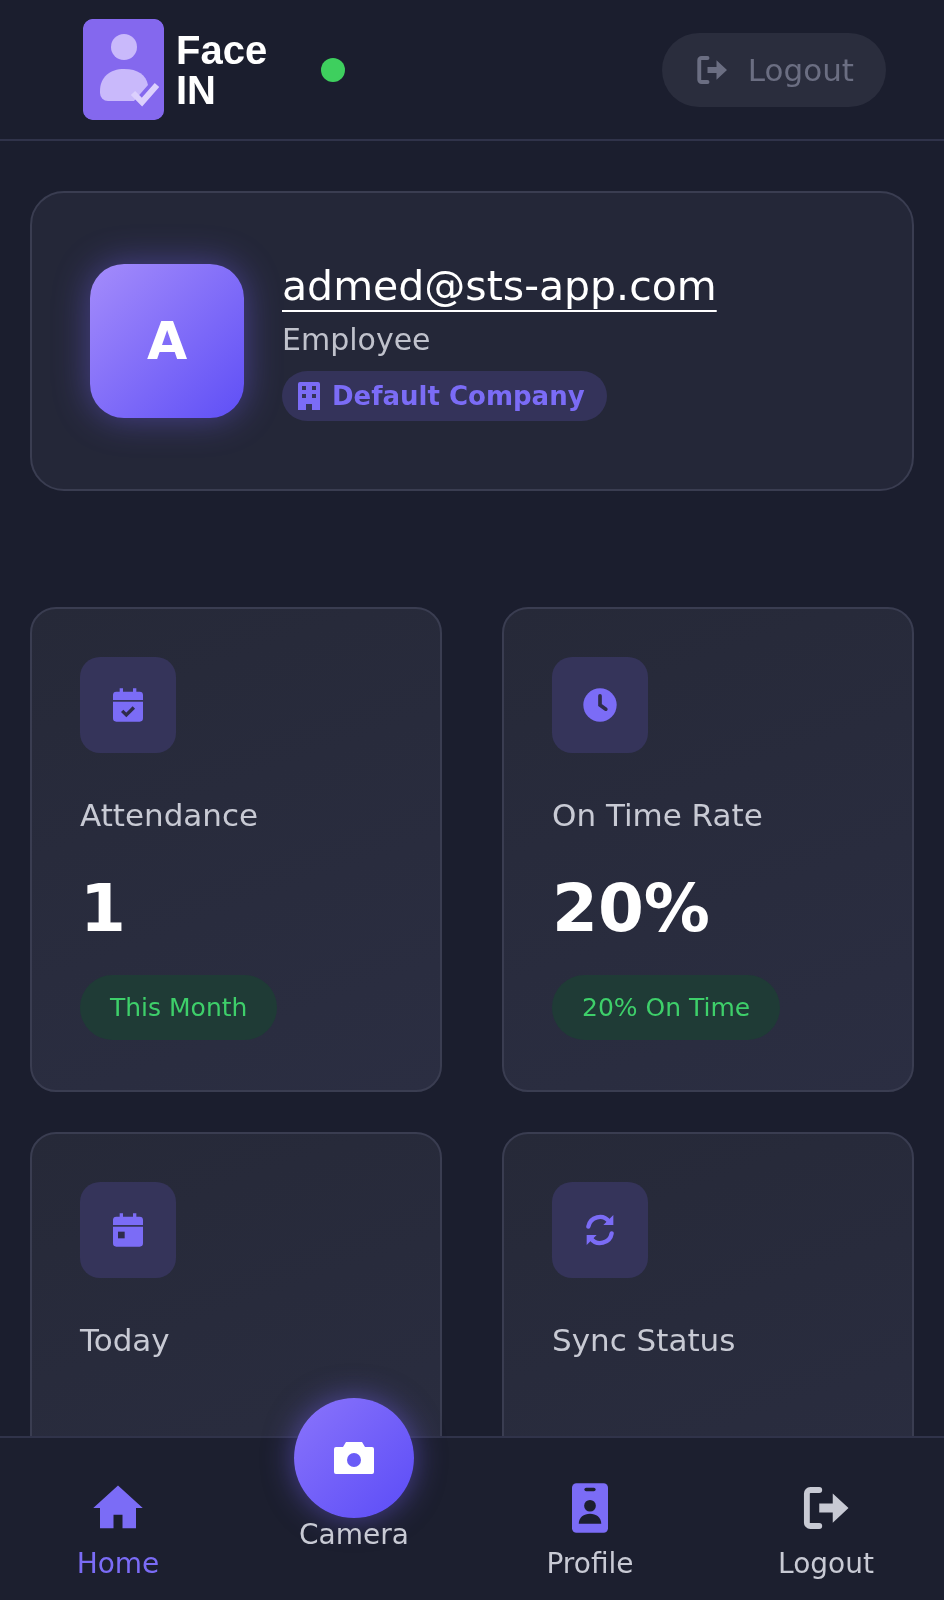  I want to click on logo-text: Face, so click(222, 49).